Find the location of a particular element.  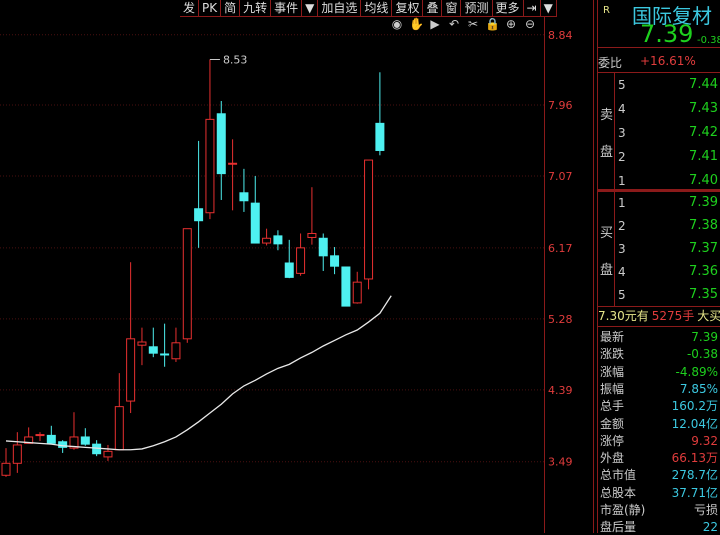

level: 2 is located at coordinates (622, 226).